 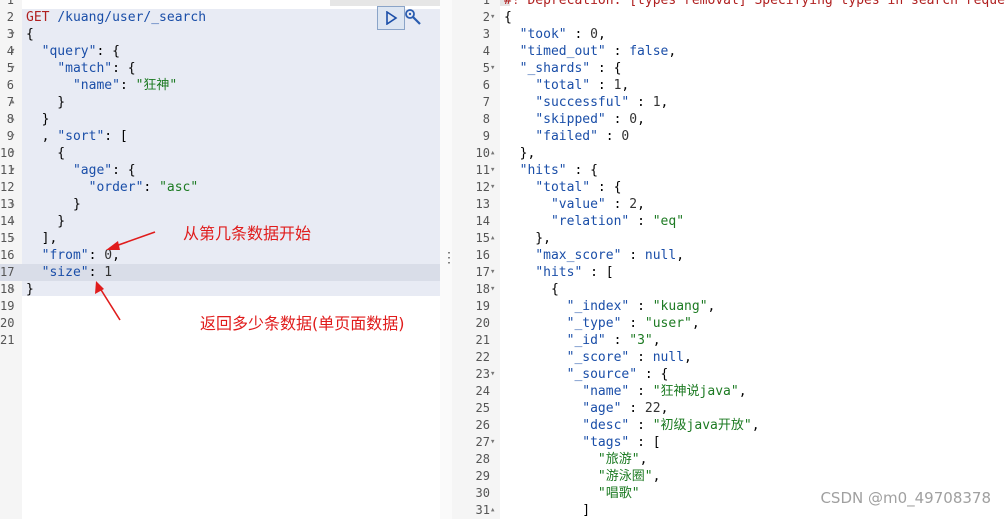 What do you see at coordinates (220, 17) in the screenshot?
I see `request-line: 2 GET /kuang/user/_search` at bounding box center [220, 17].